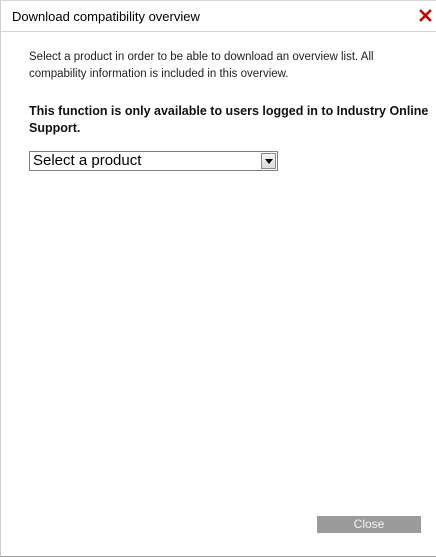 The image size is (436, 557). Describe the element at coordinates (153, 161) in the screenshot. I see `product-select: Select a product` at that location.